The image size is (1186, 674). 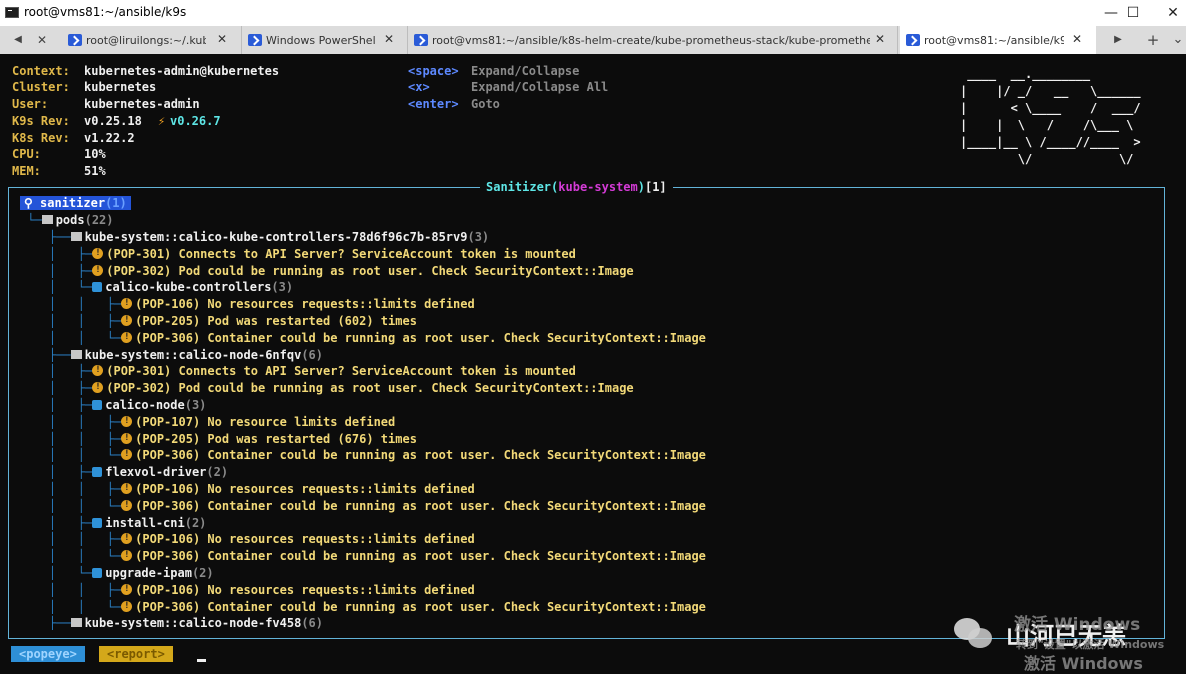 I want to click on terminal-cursor, so click(x=201, y=660).